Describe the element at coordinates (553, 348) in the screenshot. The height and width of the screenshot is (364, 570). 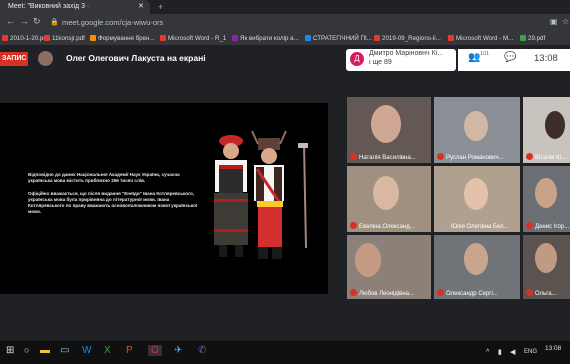
I see `taskbar-clock: 13:08` at that location.